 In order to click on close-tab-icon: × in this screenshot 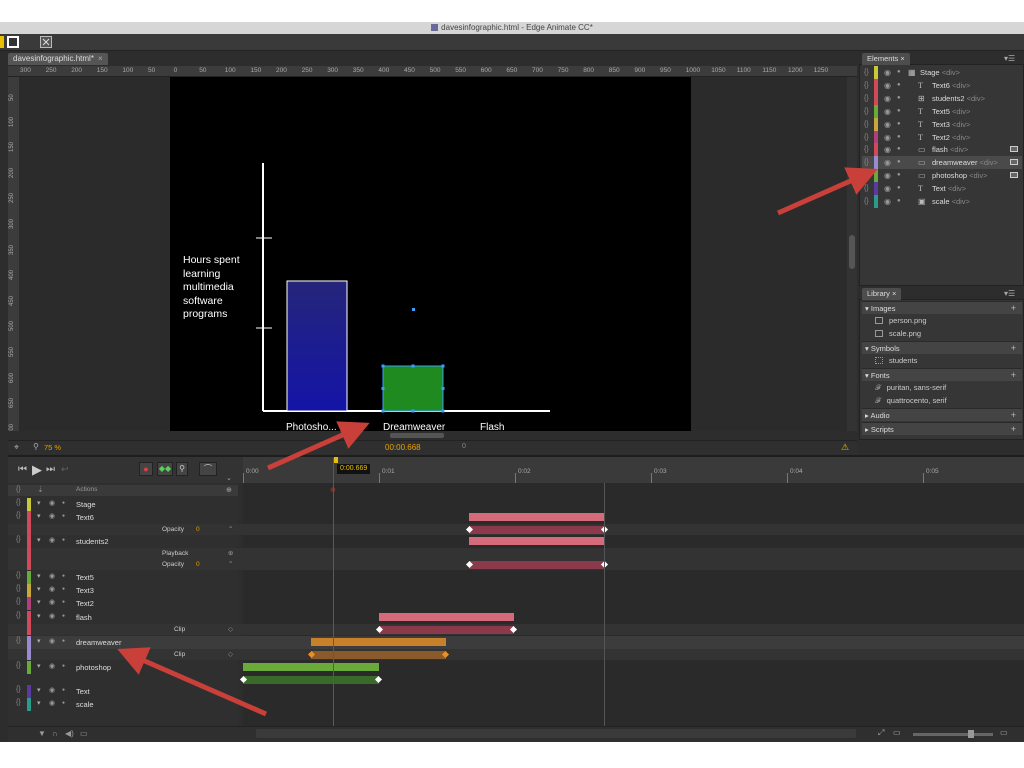, I will do `click(100, 58)`.